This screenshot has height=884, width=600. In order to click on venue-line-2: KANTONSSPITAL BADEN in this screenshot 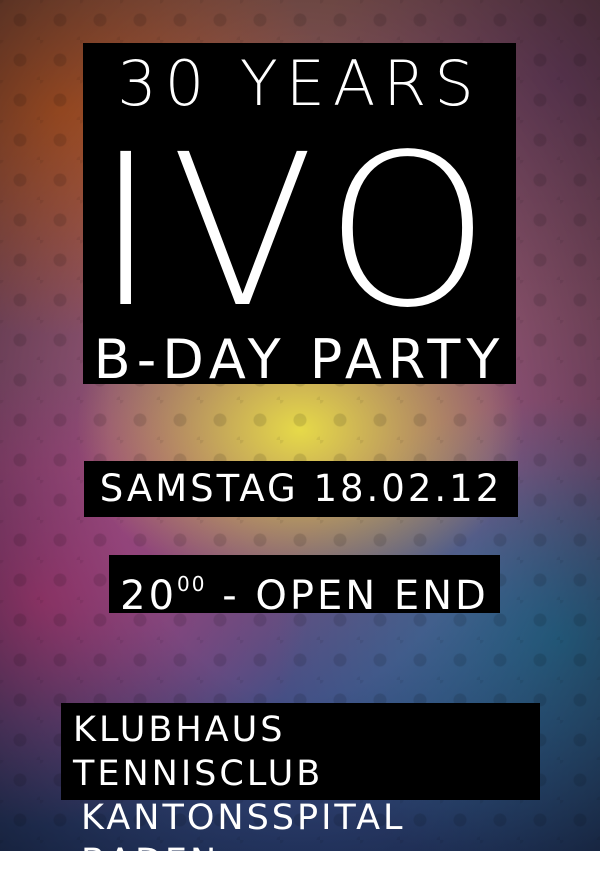, I will do `click(243, 840)`.